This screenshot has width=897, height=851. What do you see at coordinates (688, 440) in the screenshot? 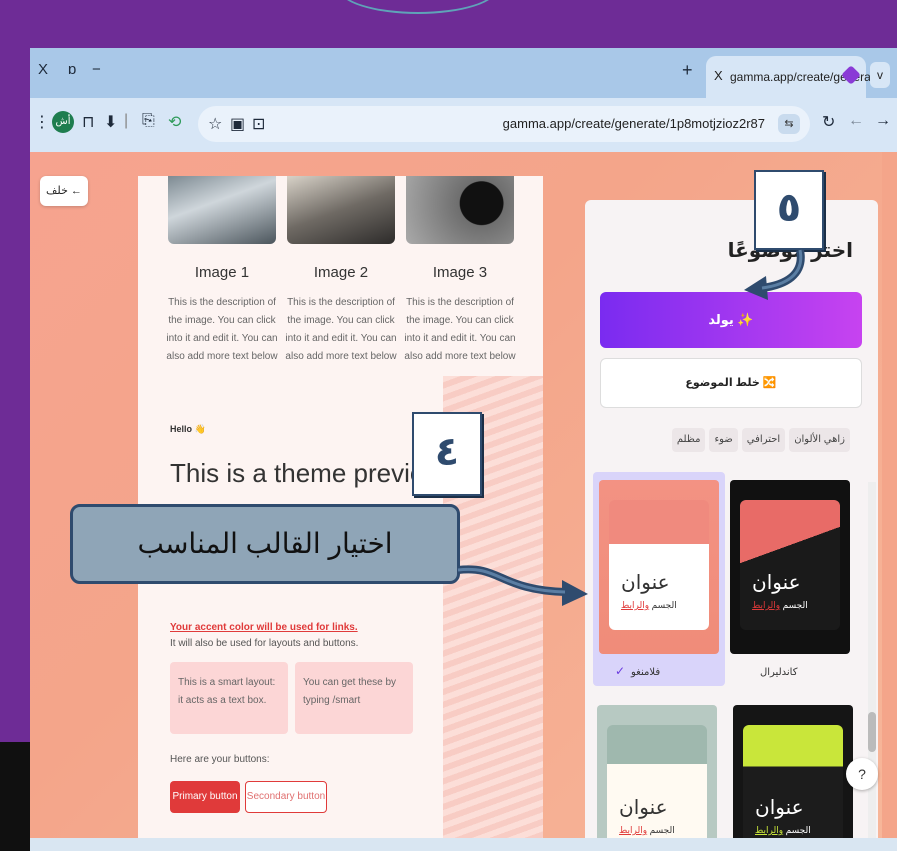
I see `filter-chip: مظلم` at bounding box center [688, 440].